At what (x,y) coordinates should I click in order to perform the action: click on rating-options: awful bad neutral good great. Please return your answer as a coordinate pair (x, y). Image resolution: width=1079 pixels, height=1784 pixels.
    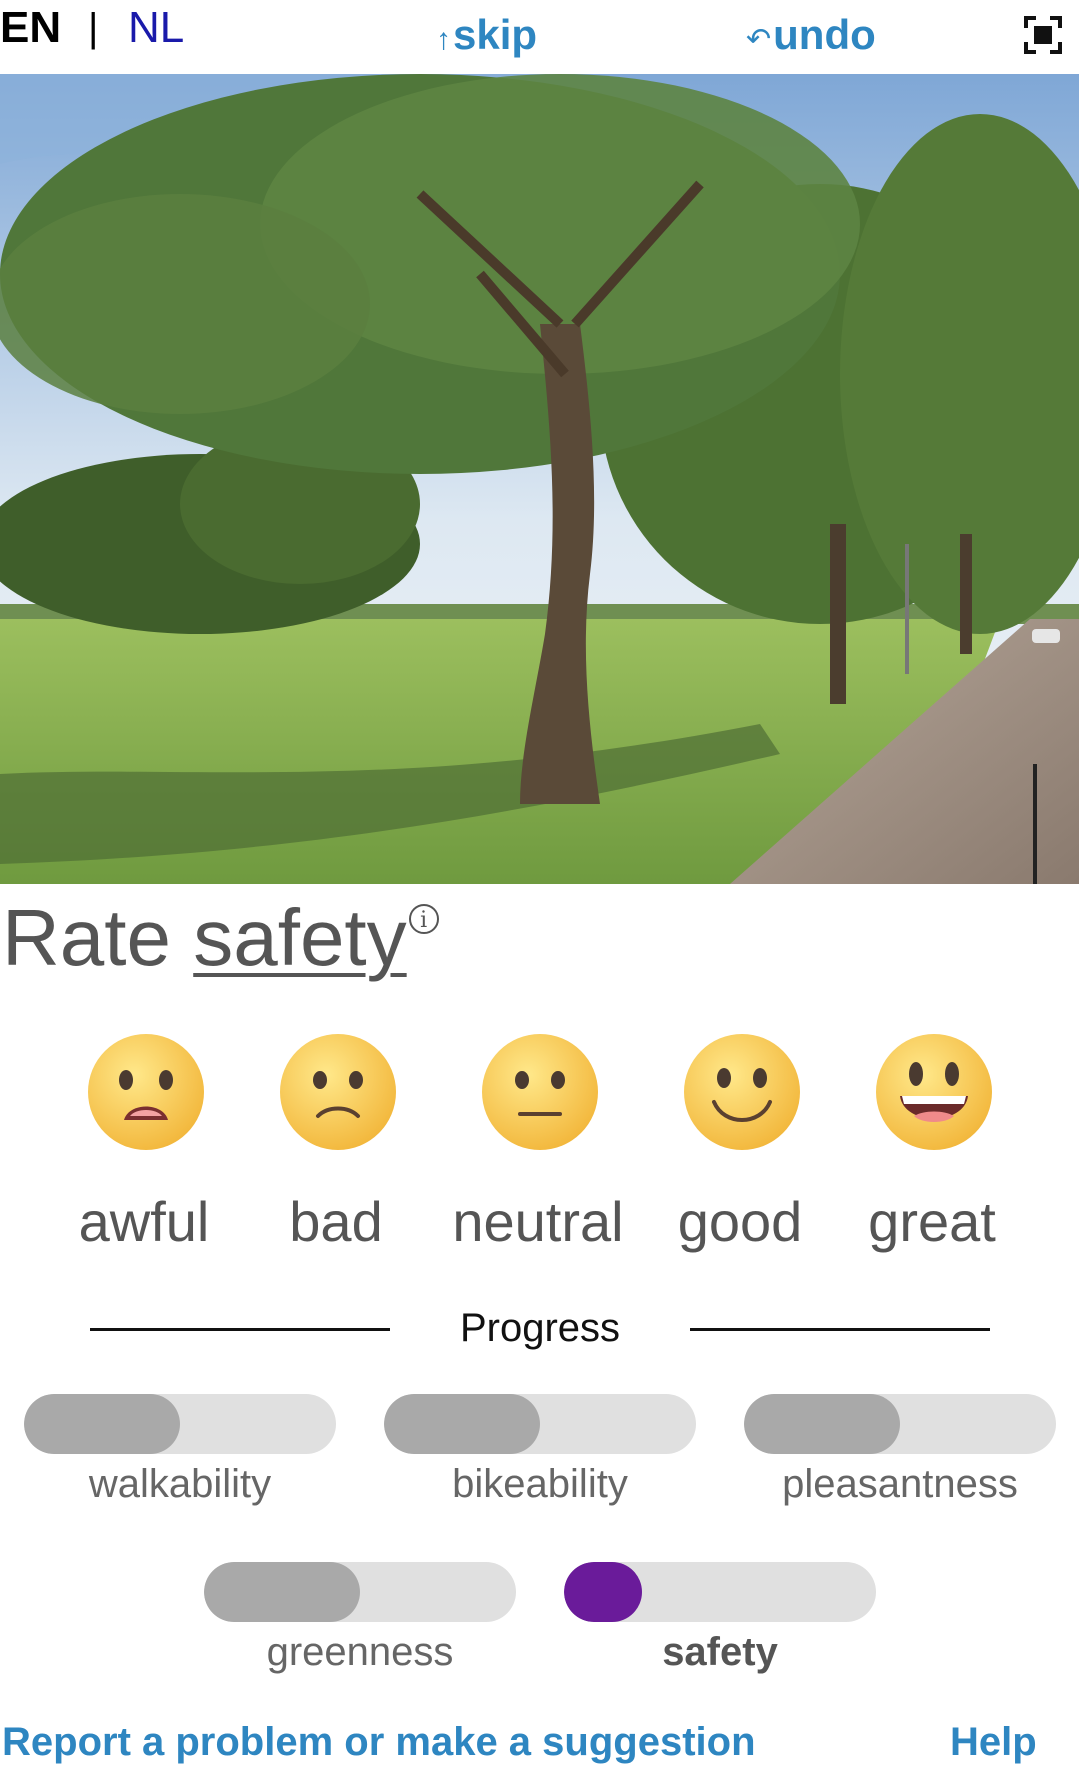
    Looking at the image, I should click on (539, 1145).